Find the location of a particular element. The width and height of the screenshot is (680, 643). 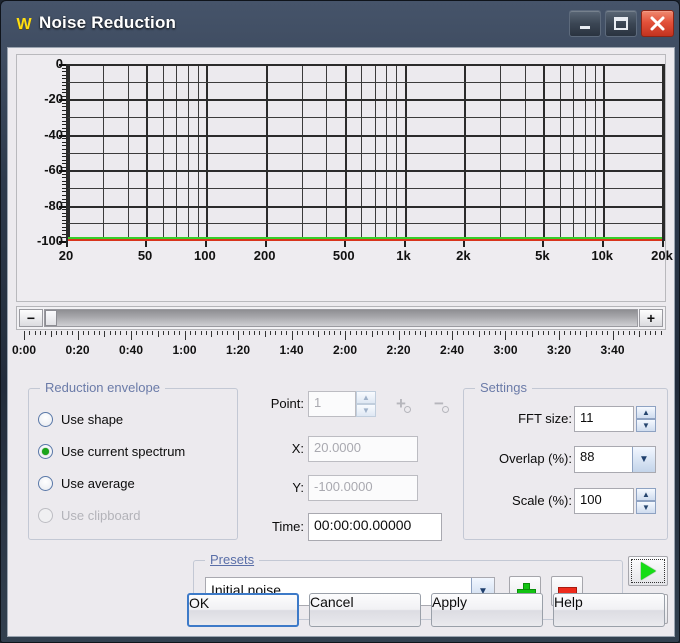

x-label: X: is located at coordinates (297, 448).